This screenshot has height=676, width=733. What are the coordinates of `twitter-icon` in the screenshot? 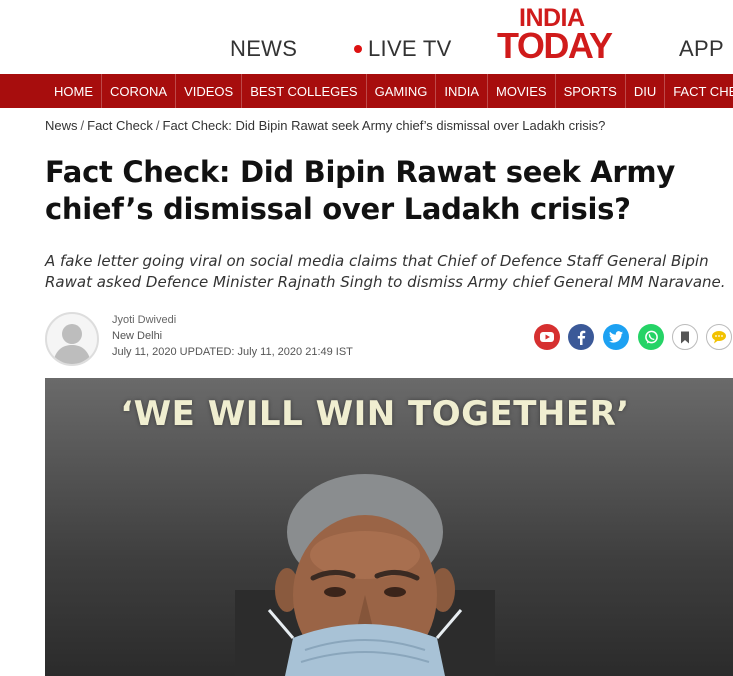 It's located at (616, 337).